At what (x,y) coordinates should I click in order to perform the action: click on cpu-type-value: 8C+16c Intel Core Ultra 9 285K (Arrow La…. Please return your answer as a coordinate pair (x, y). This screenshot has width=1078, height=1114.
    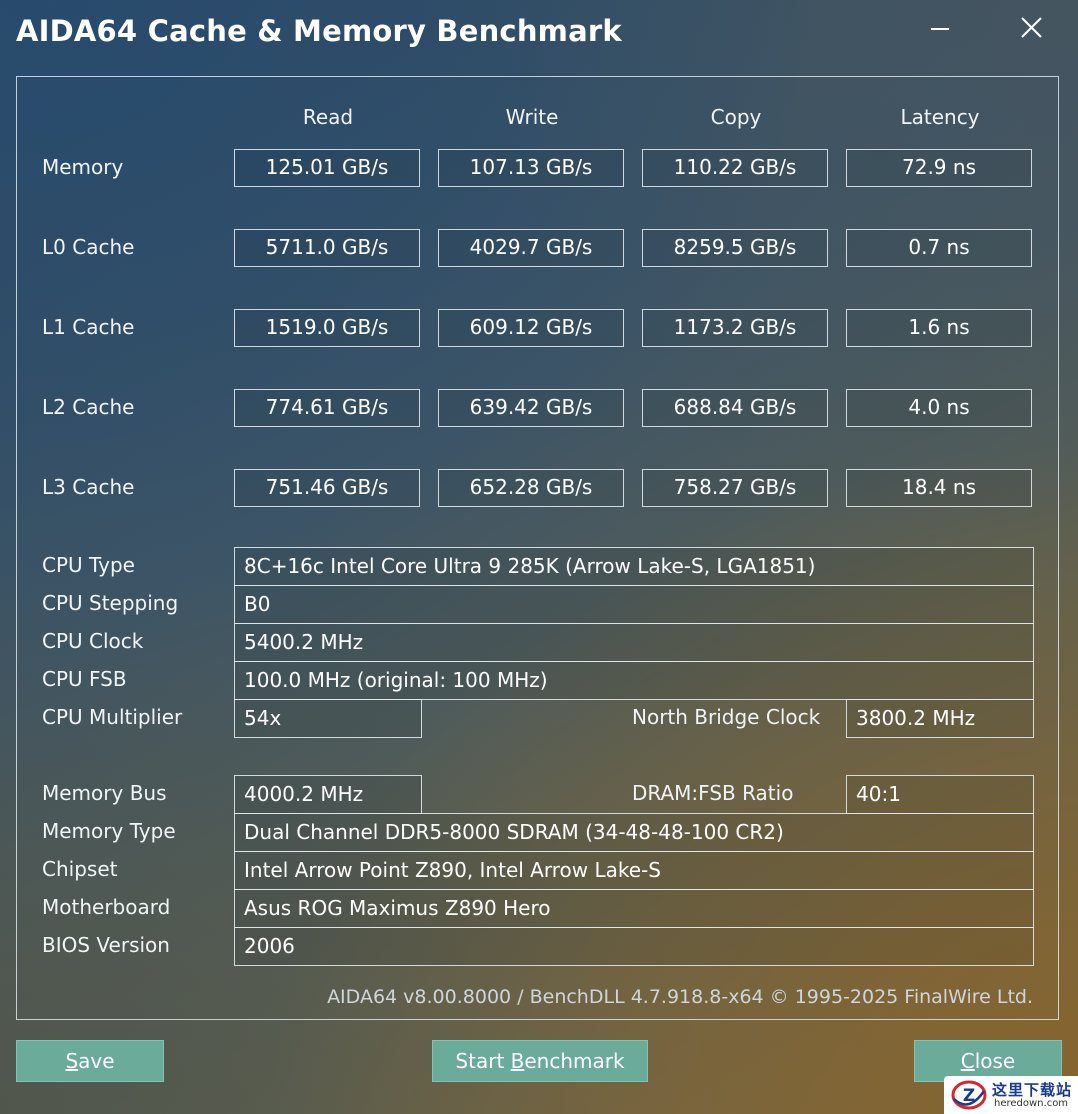
    Looking at the image, I should click on (634, 566).